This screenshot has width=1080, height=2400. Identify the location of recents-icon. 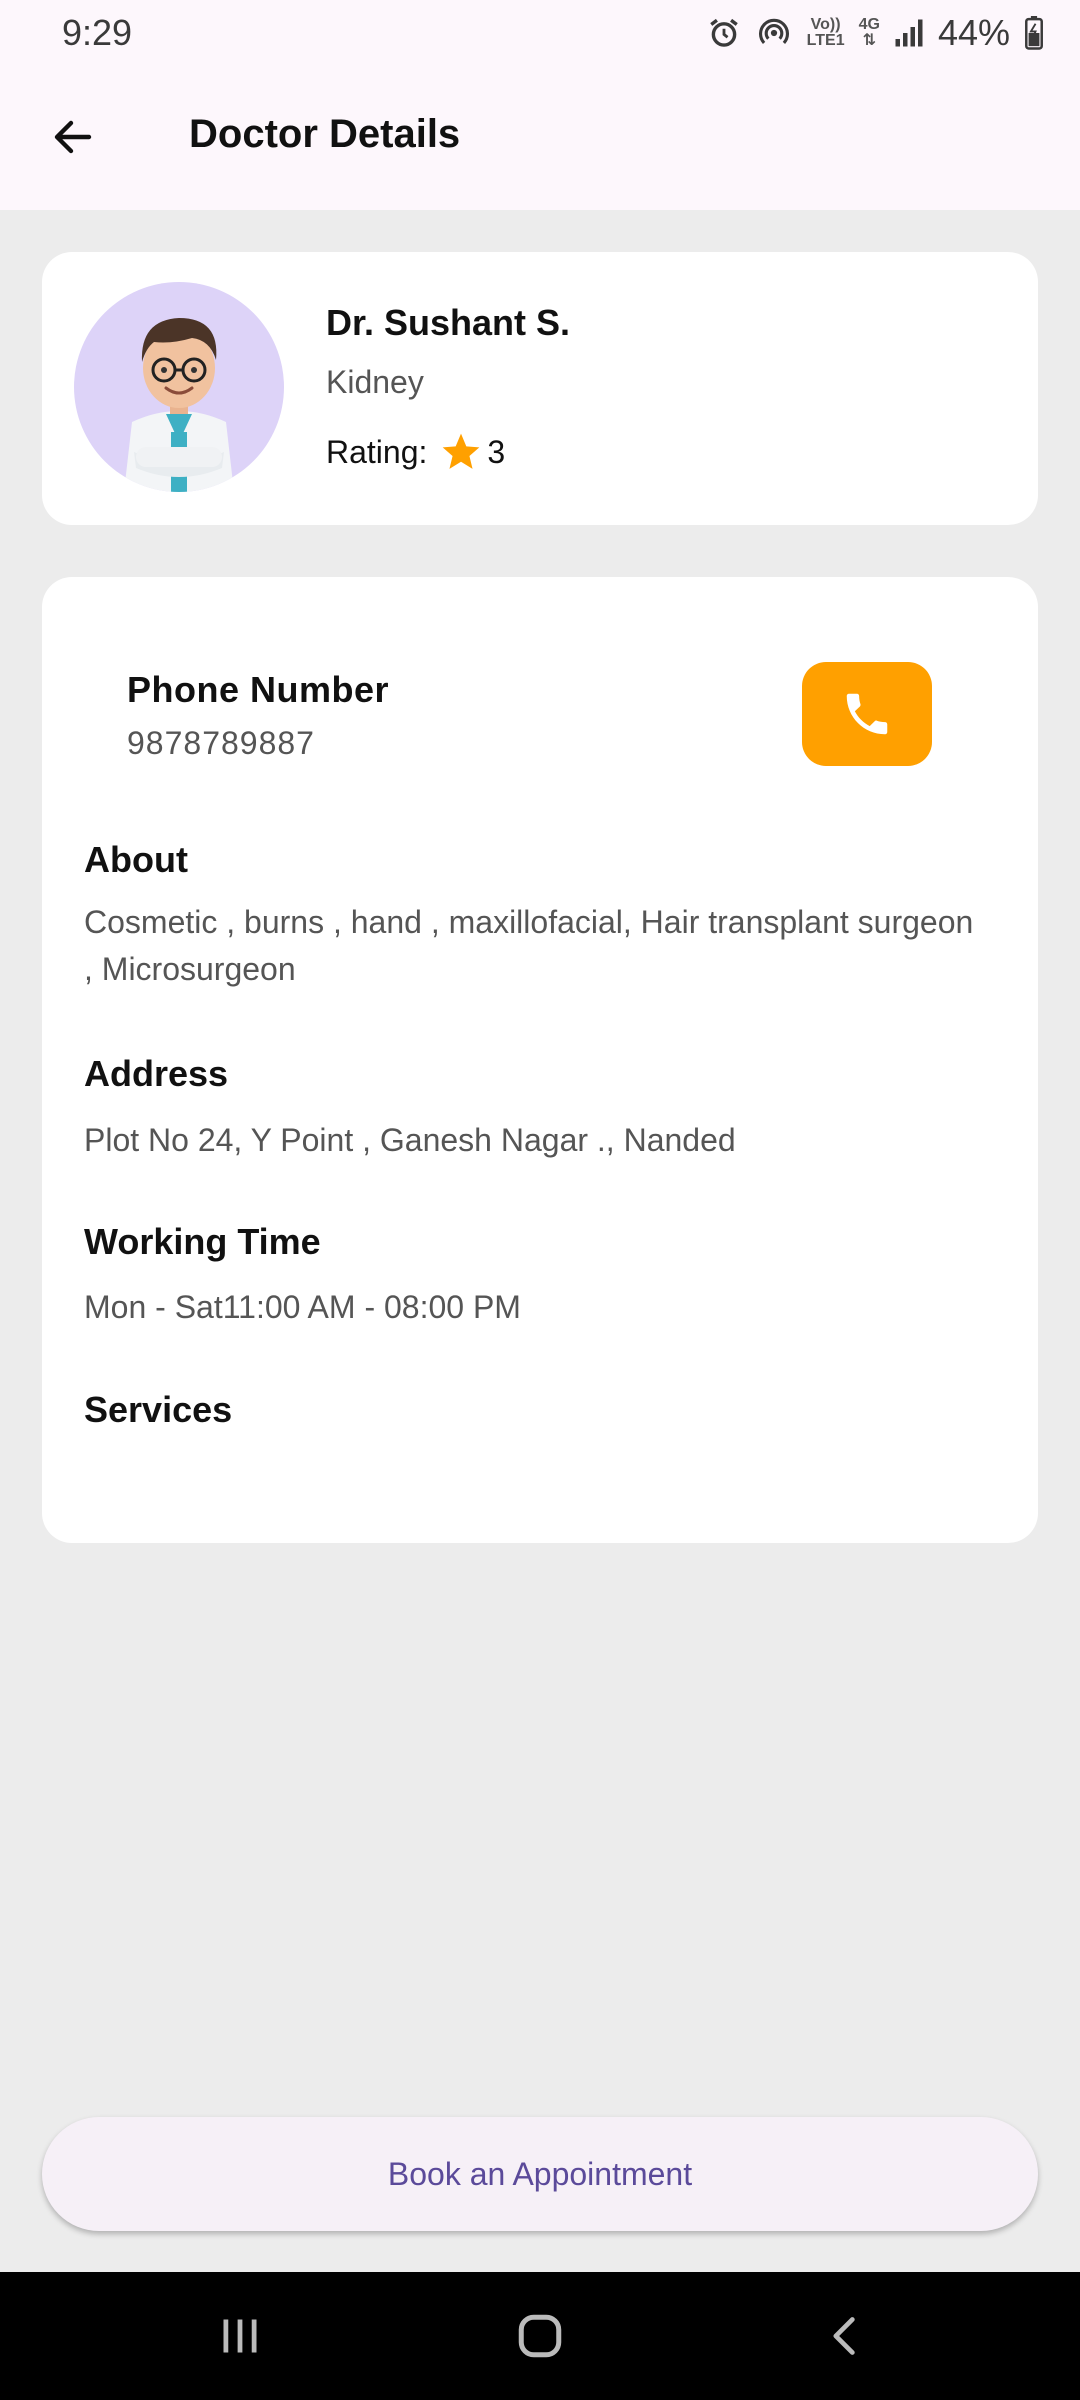
(240, 2336).